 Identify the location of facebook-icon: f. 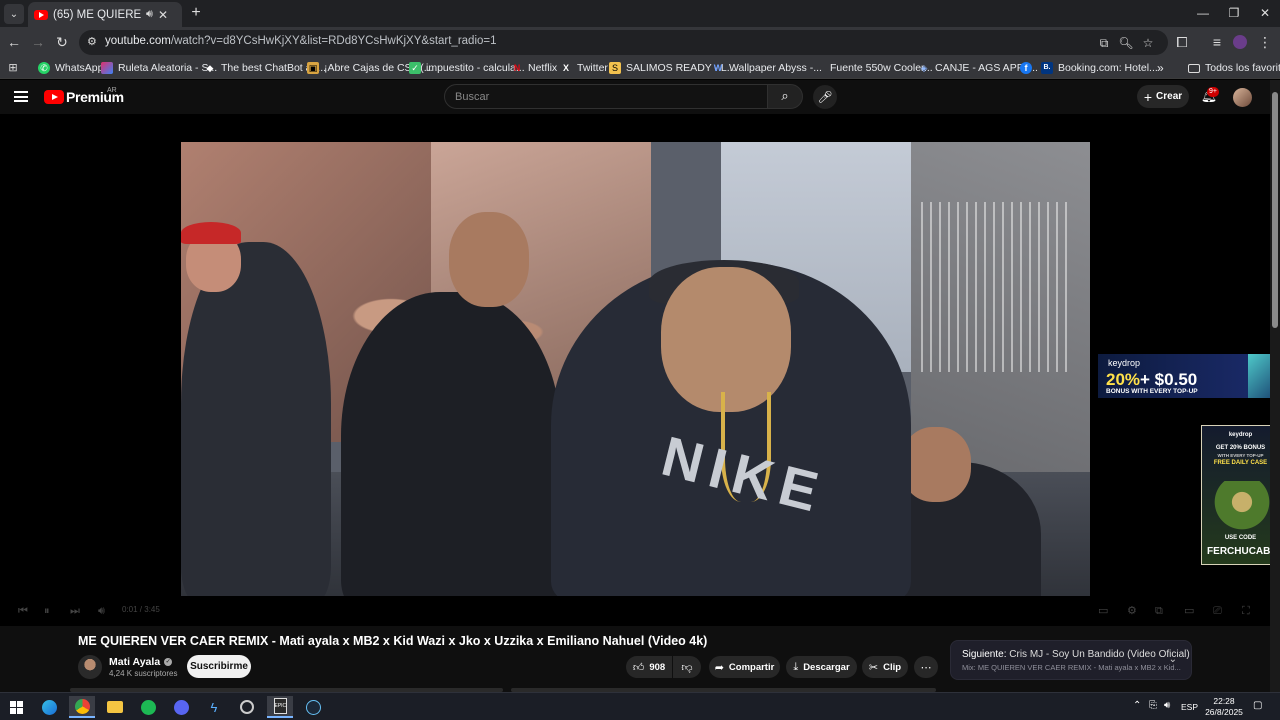
(1026, 68).